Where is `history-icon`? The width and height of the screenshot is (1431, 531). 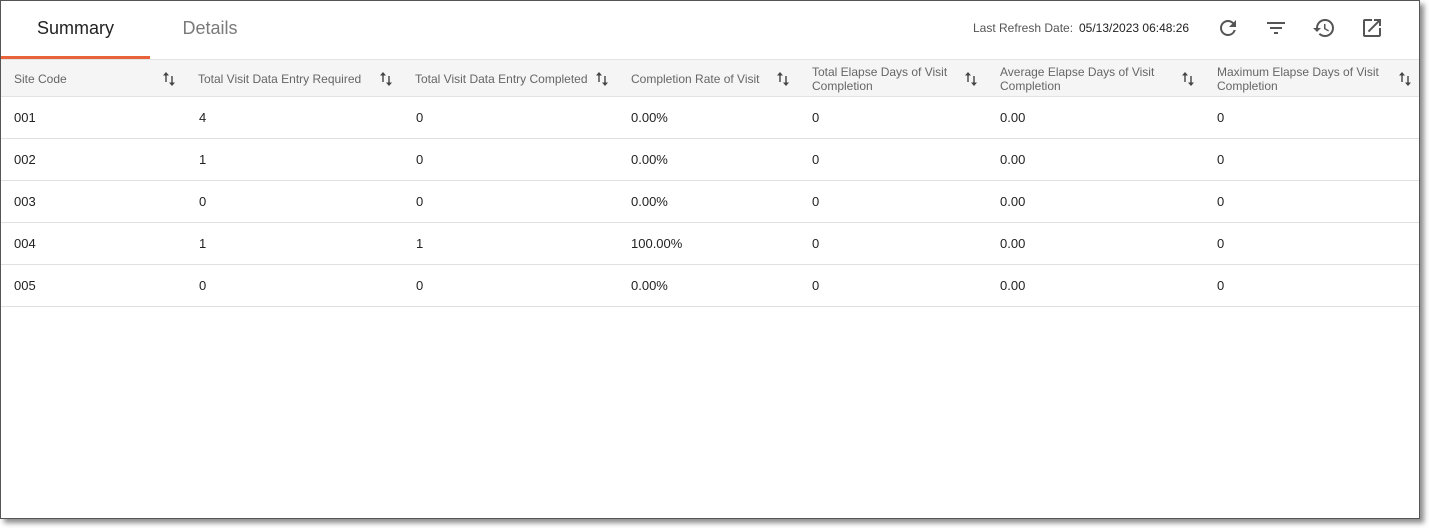 history-icon is located at coordinates (1324, 28).